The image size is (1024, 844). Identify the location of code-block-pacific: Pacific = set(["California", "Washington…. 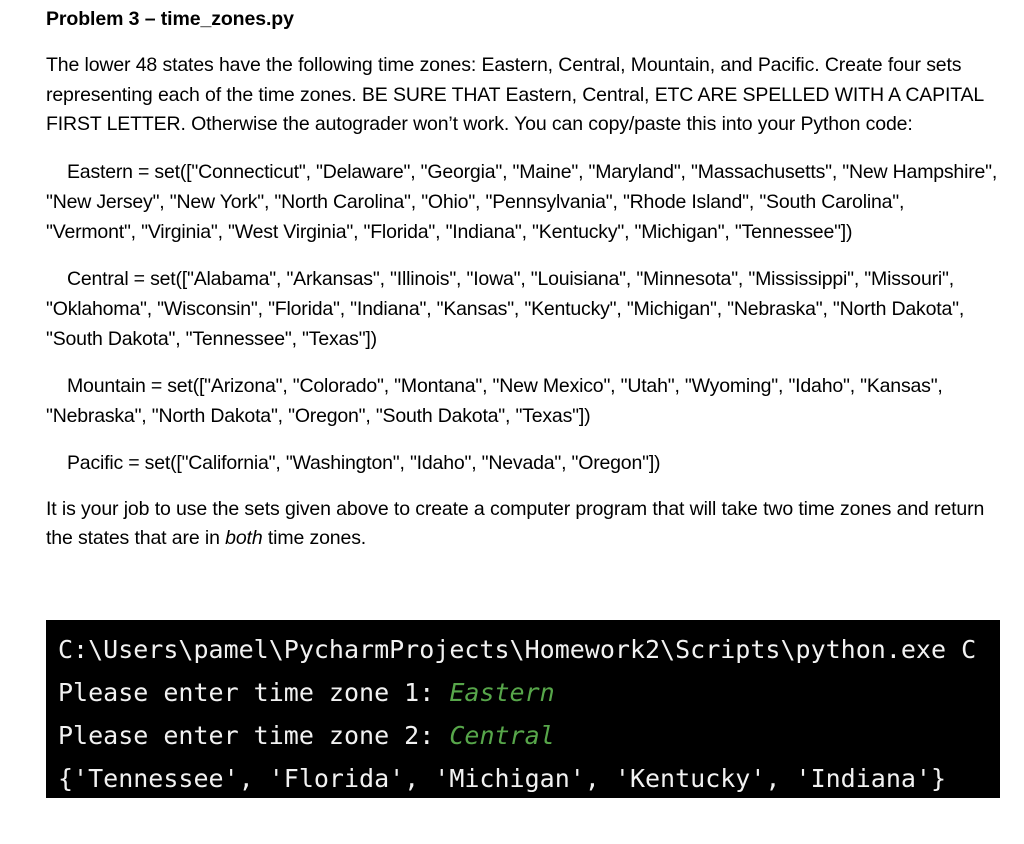
(364, 462).